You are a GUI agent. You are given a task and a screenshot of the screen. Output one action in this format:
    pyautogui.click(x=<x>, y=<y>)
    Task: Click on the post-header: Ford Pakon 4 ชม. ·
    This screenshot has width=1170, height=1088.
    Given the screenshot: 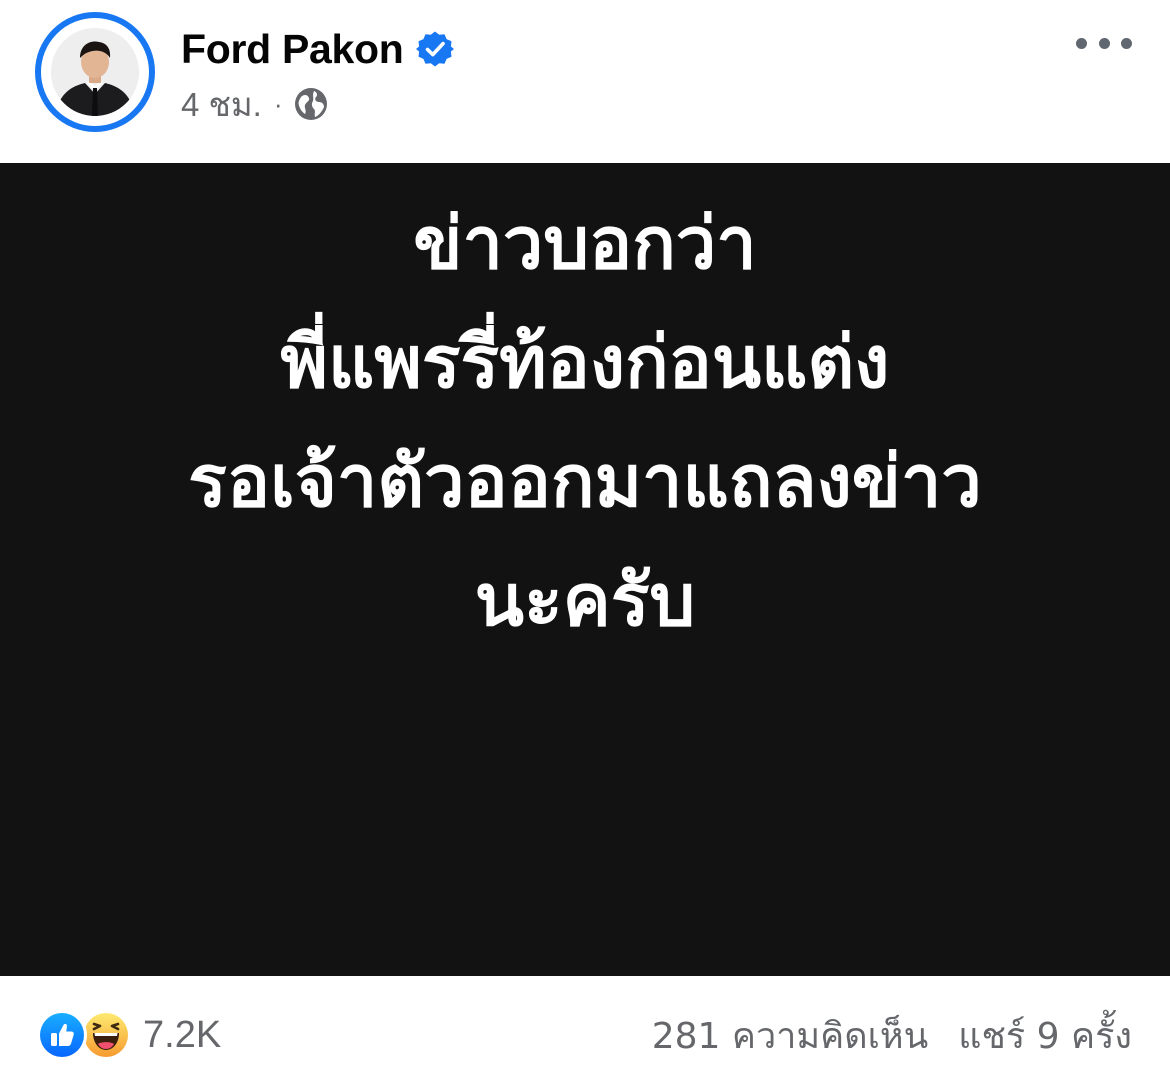 What is the action you would take?
    pyautogui.click(x=585, y=81)
    